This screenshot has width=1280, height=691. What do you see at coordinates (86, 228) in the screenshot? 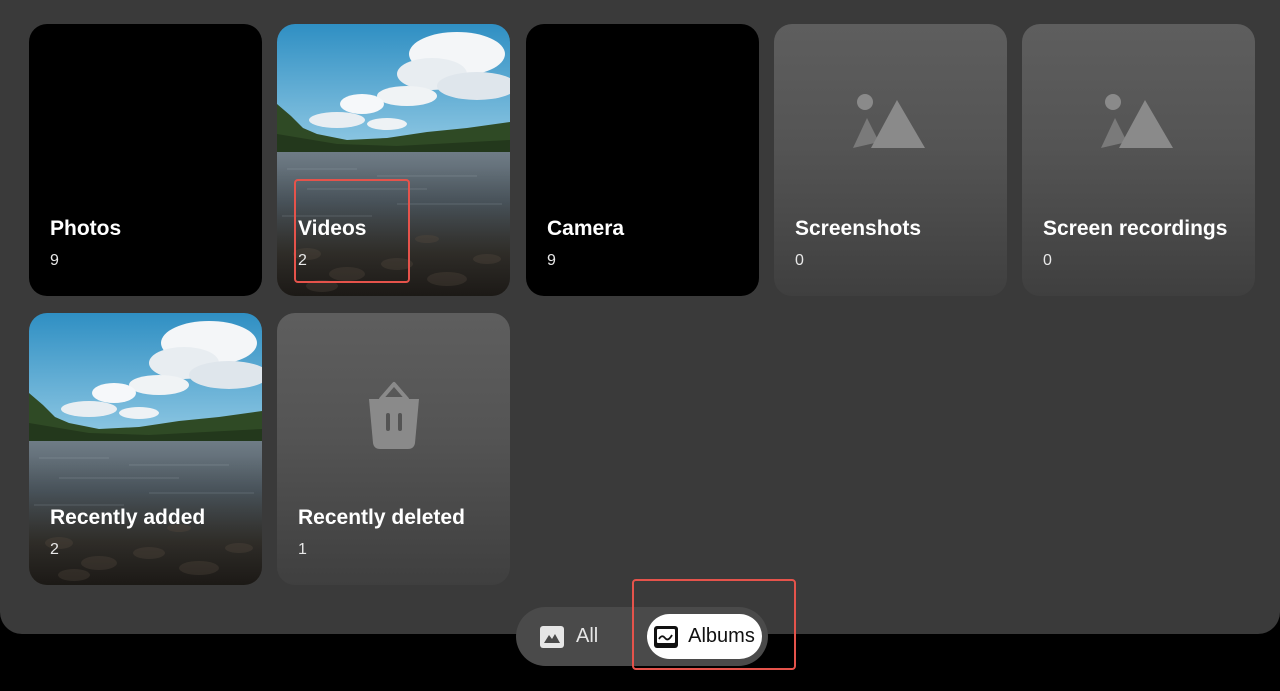
I see `album-name: Photos` at bounding box center [86, 228].